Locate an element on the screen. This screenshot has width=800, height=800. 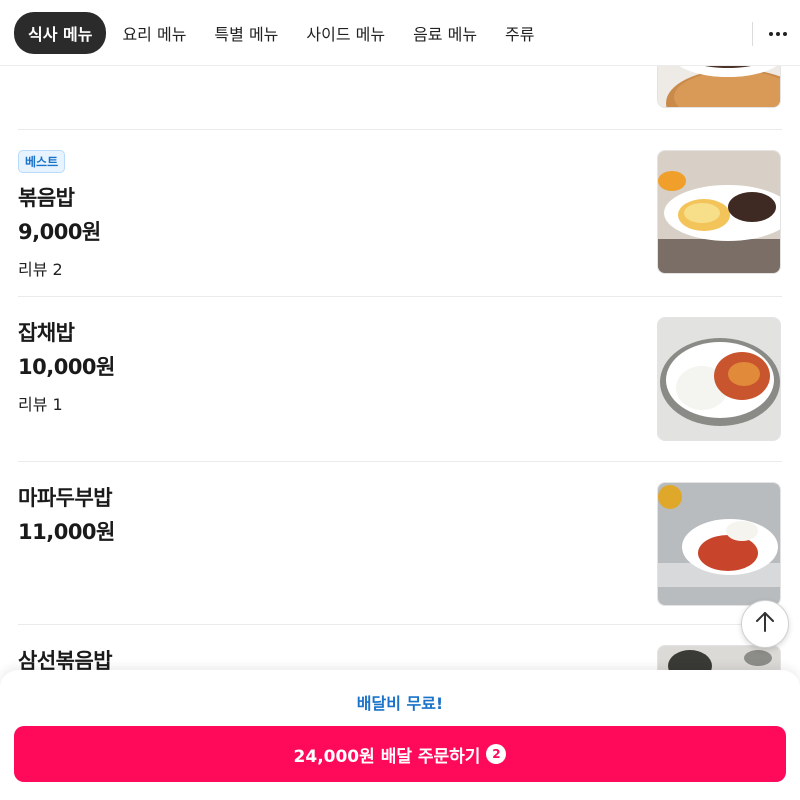
order-button: 24,000원 배달 주문하기 2 is located at coordinates (400, 754).